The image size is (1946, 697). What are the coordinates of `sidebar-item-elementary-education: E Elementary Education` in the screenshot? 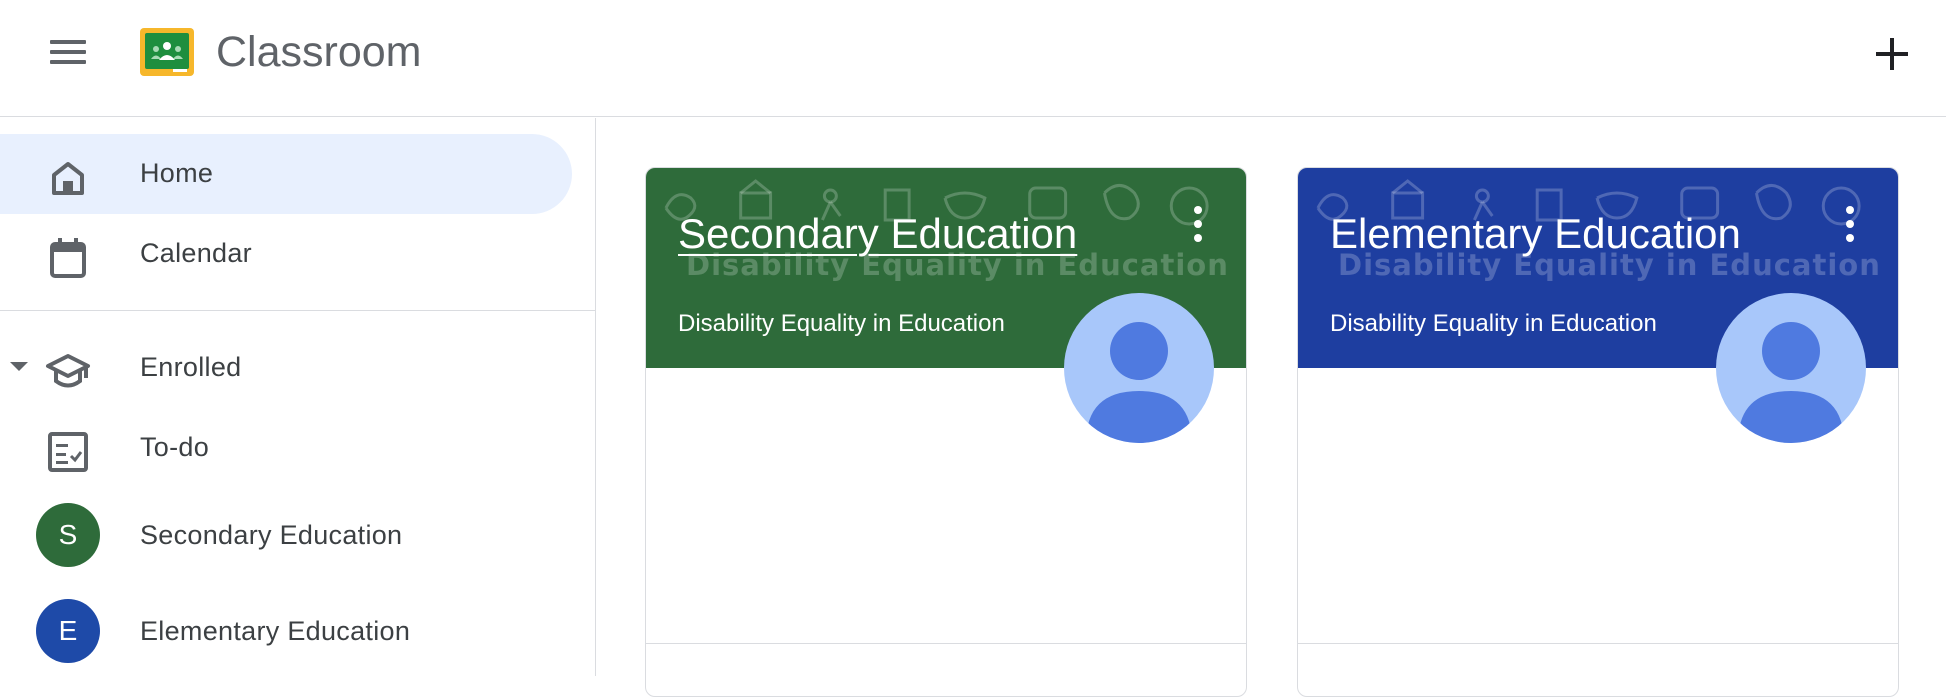 It's located at (286, 632).